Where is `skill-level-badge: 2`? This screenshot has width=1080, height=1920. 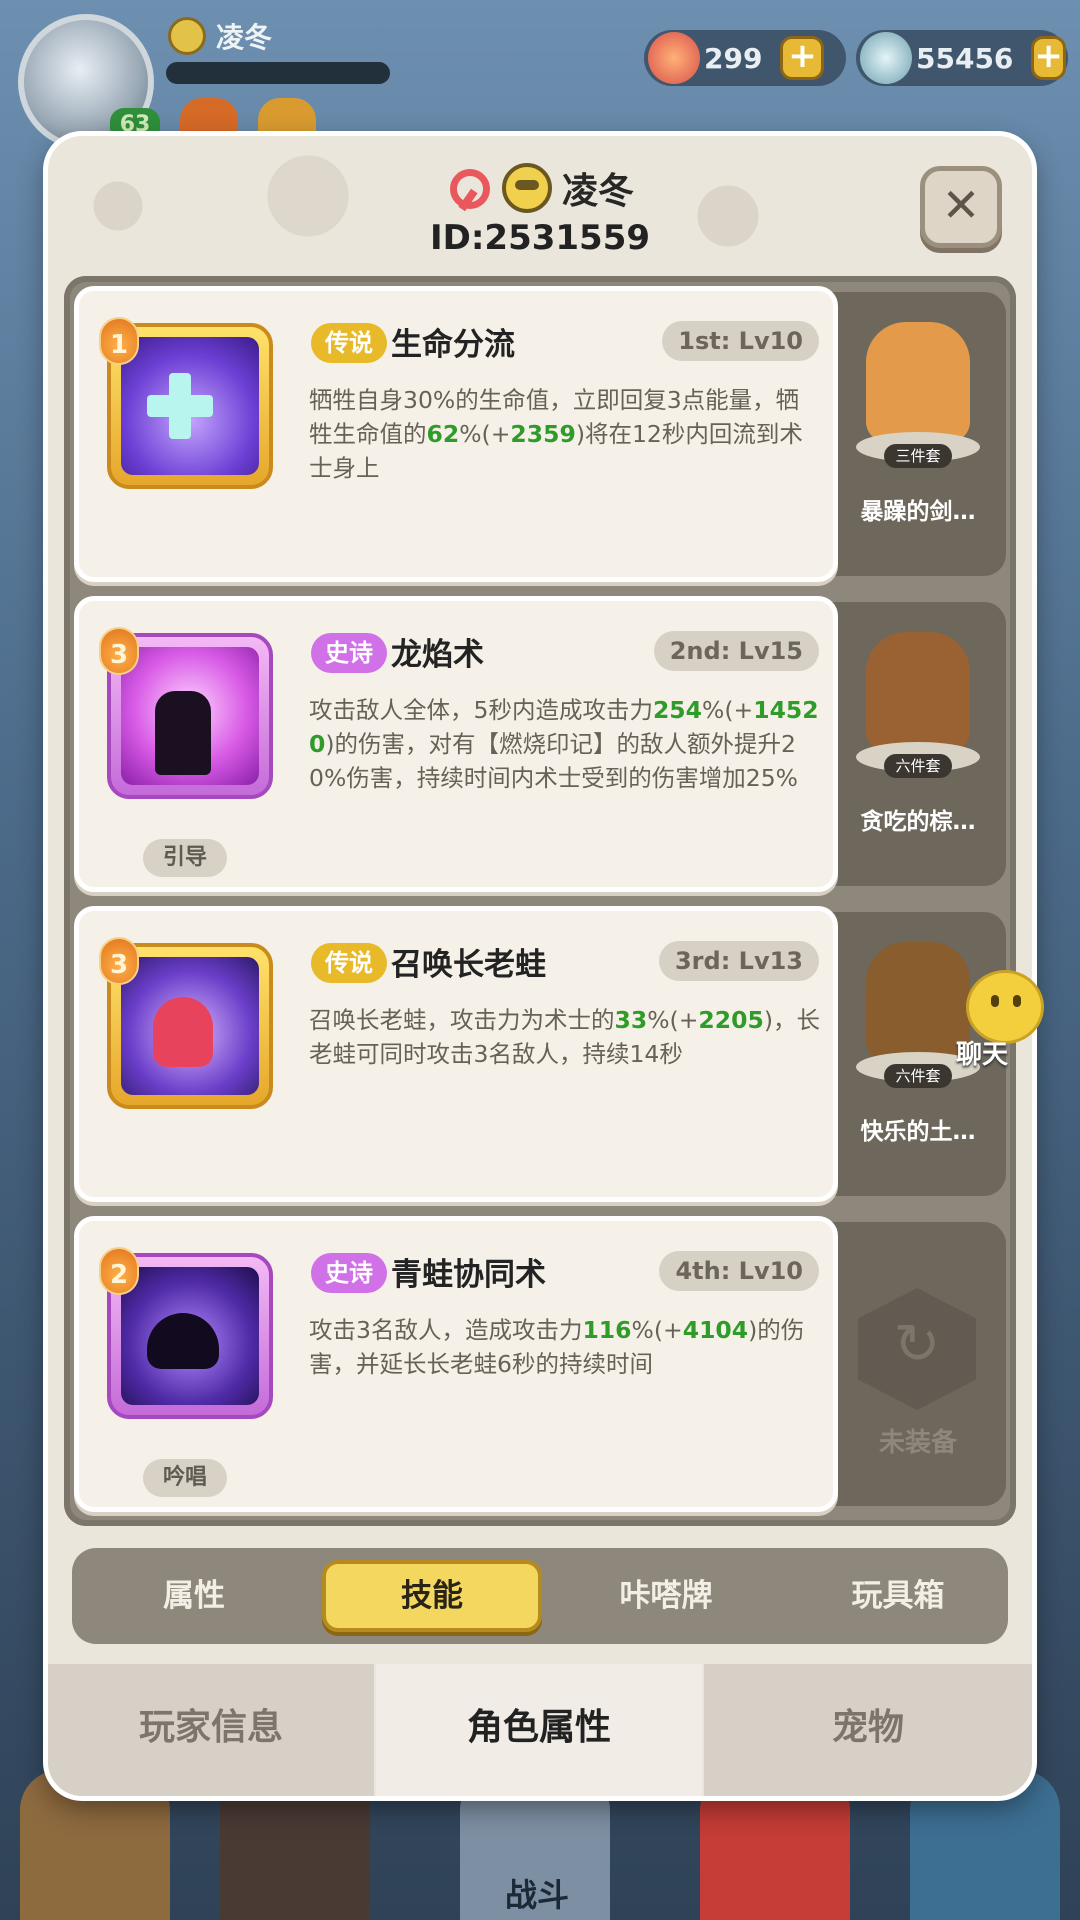 skill-level-badge: 2 is located at coordinates (119, 1271).